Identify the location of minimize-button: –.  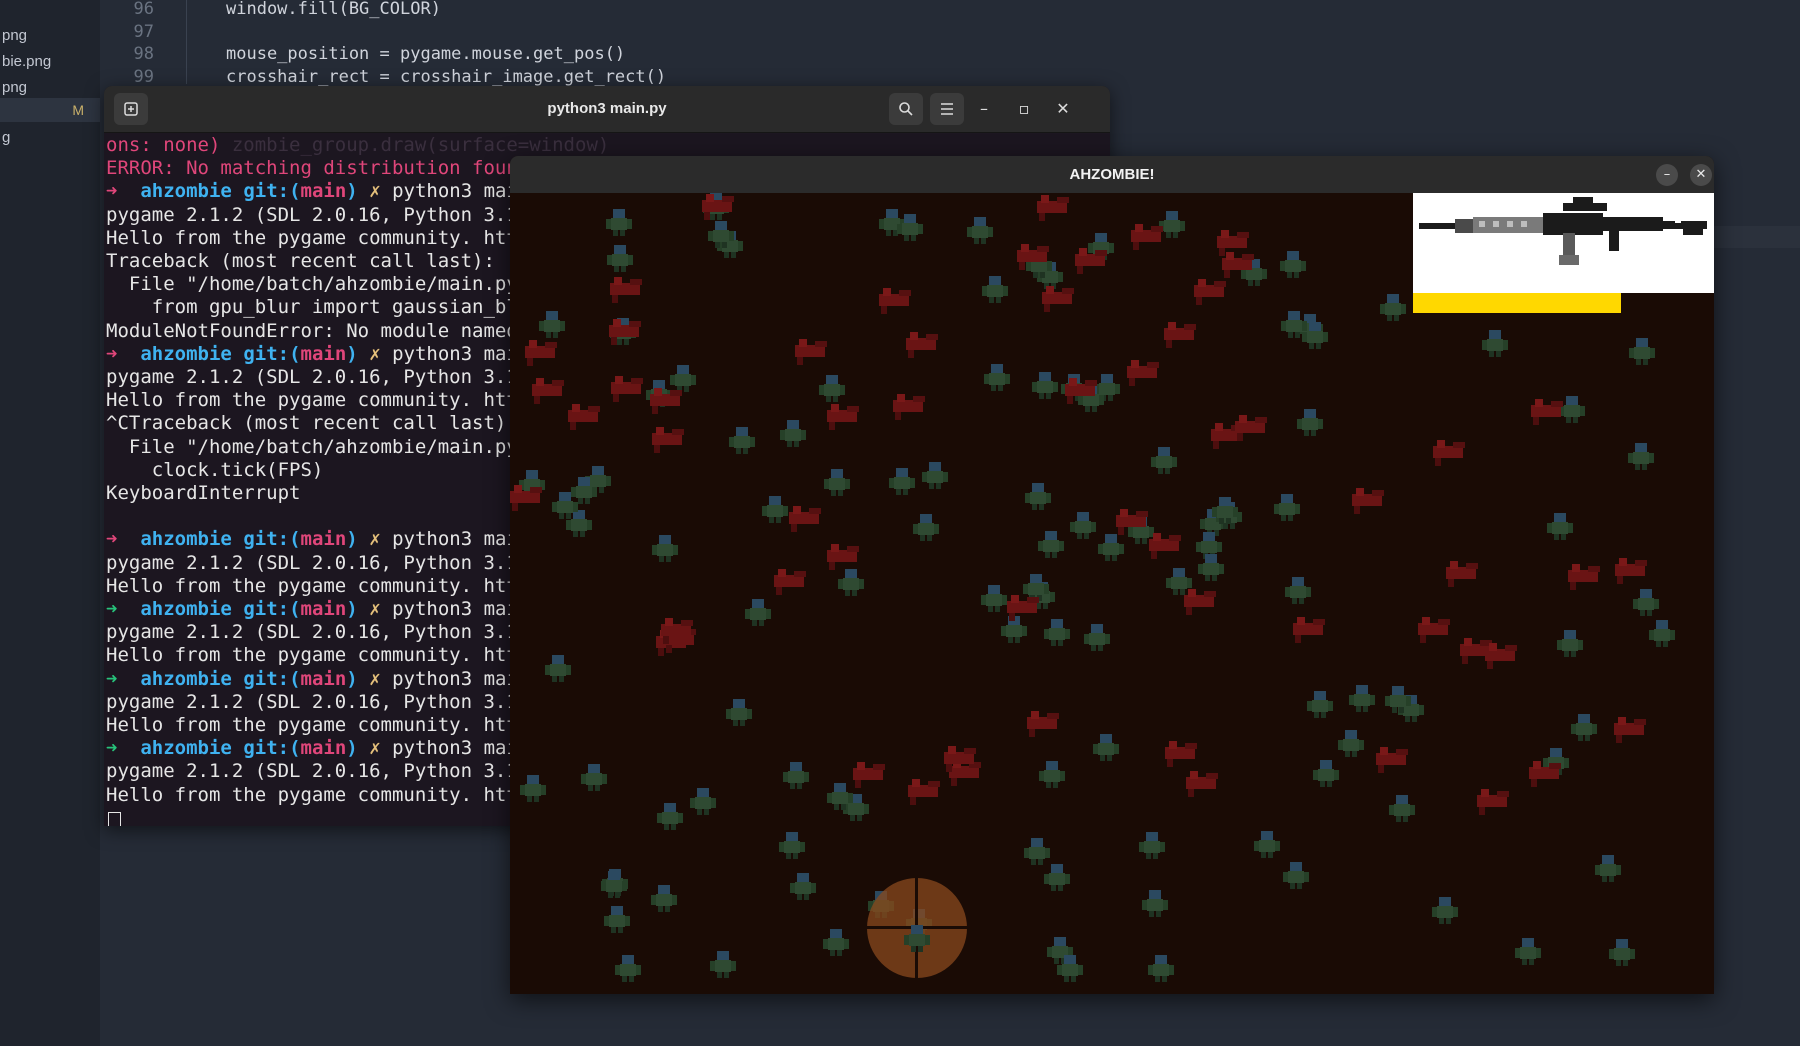
(984, 109).